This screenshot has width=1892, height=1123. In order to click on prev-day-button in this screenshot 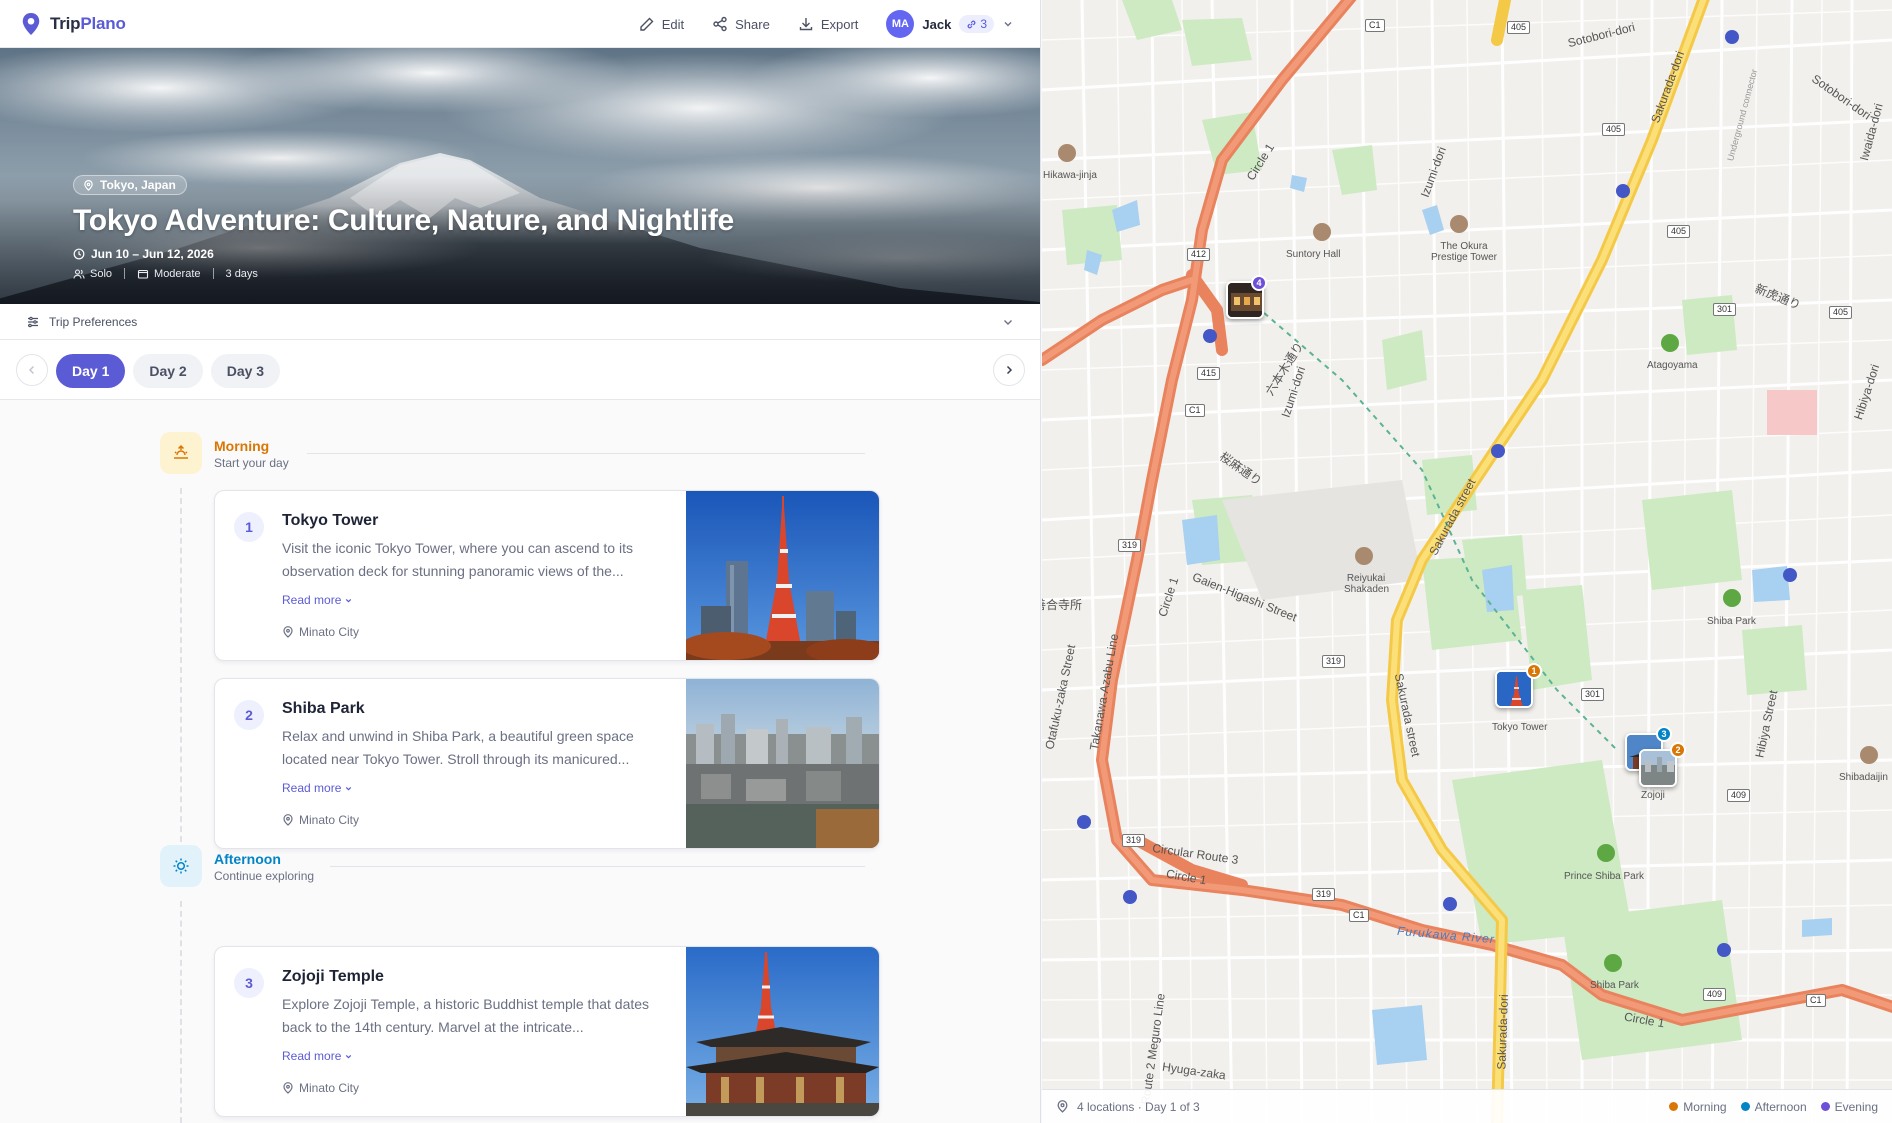, I will do `click(32, 370)`.